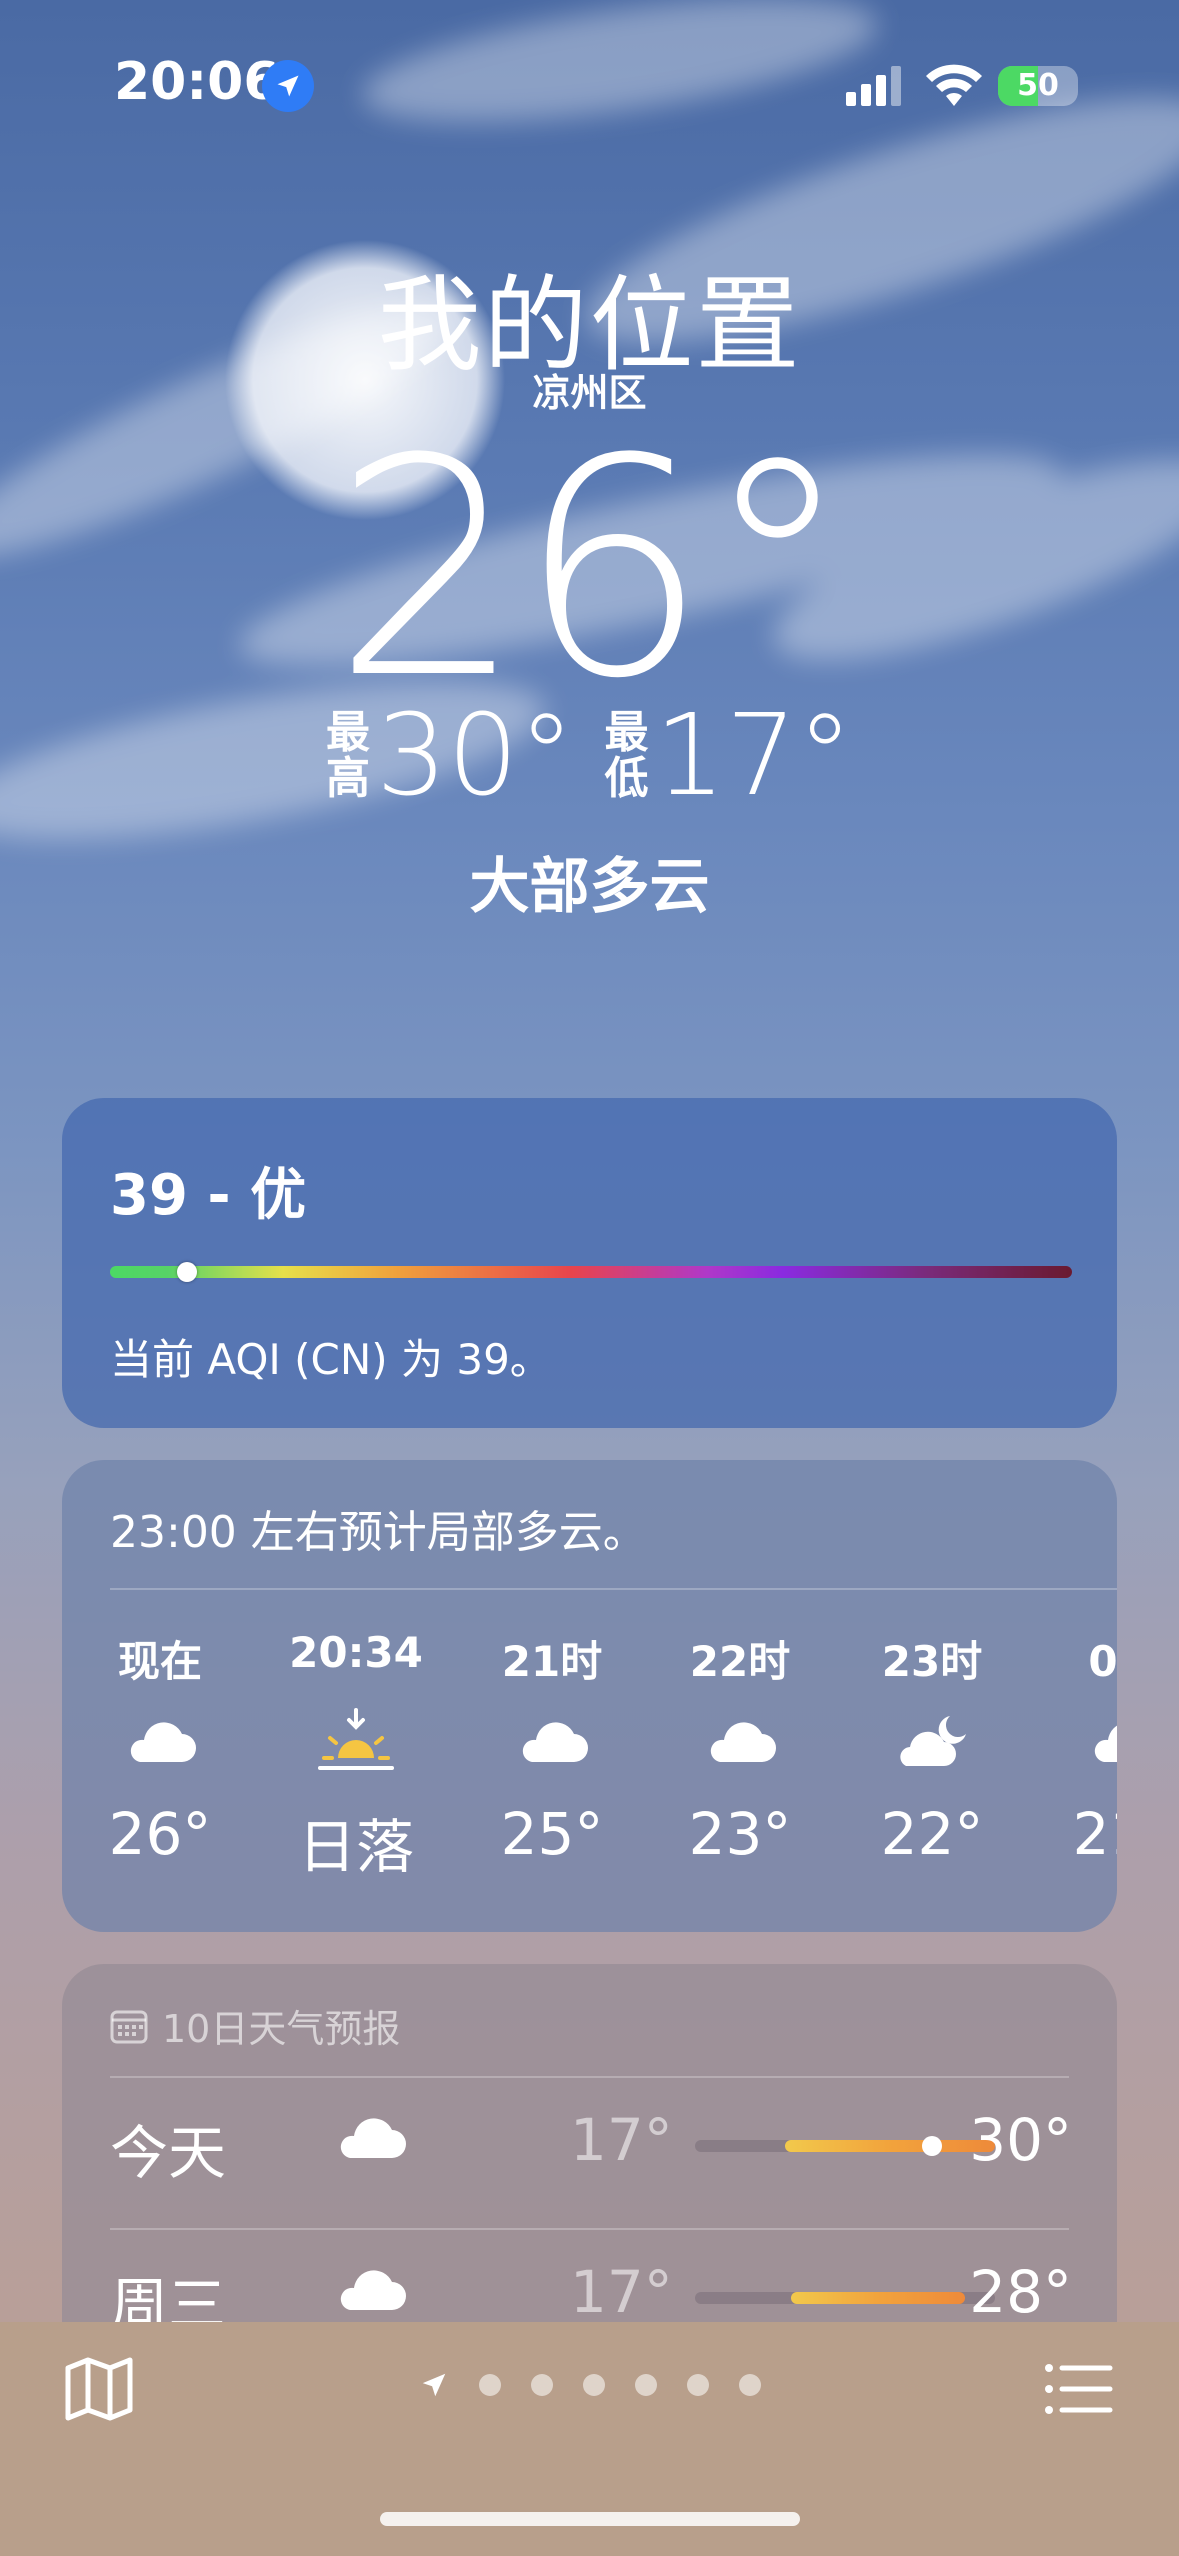  I want to click on current-temperature: 26°, so click(592, 569).